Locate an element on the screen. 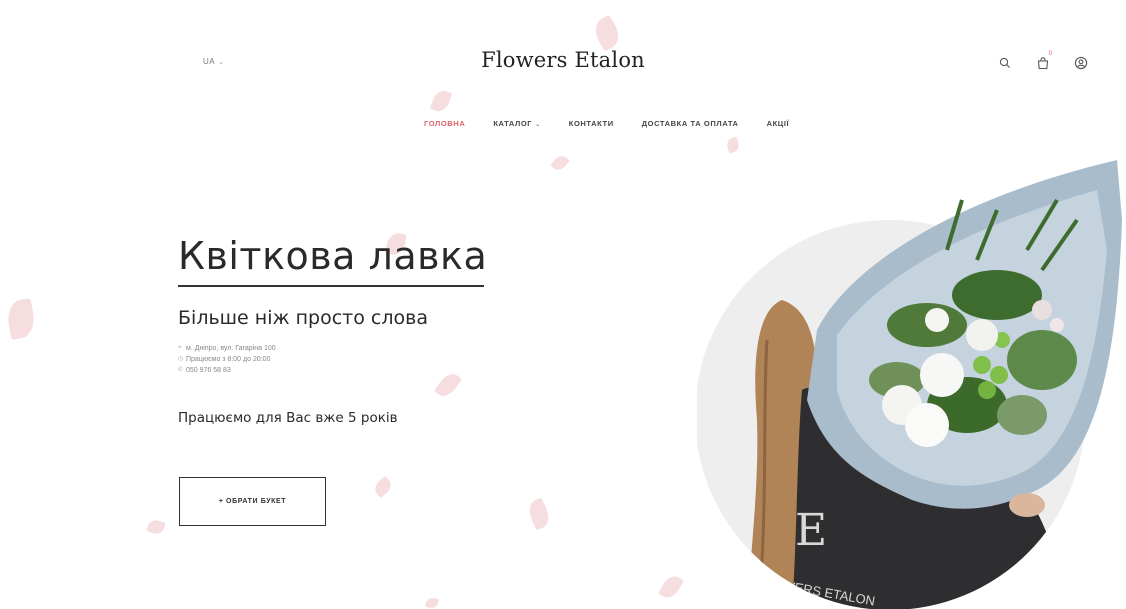  phone-row: ✆ 050 976 58 83 is located at coordinates (227, 370).